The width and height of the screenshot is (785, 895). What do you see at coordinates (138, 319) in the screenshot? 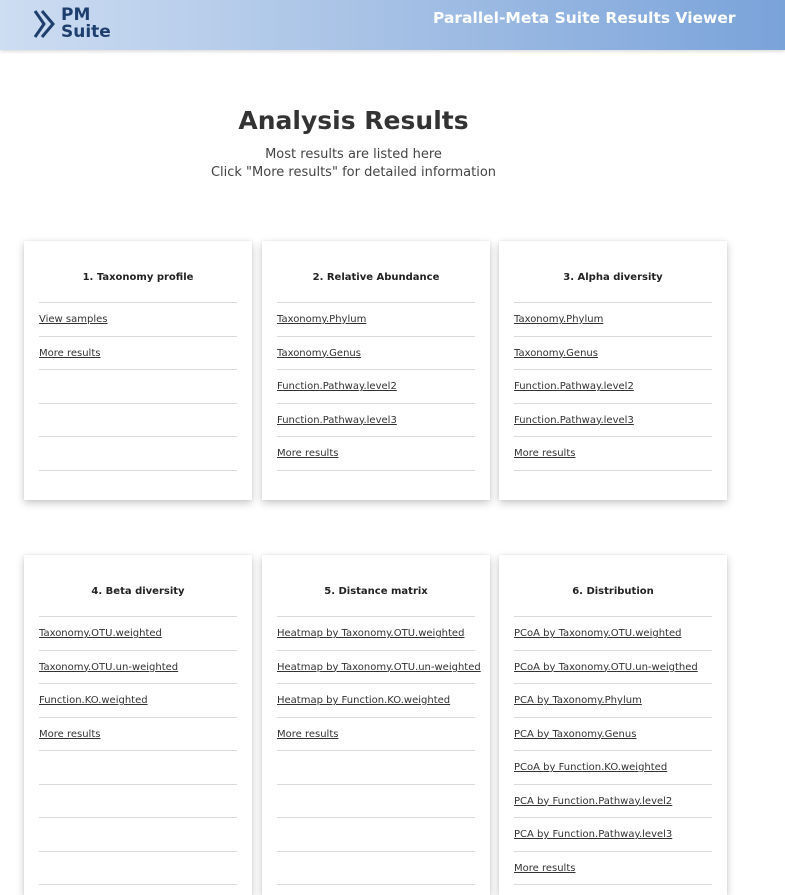
I see `list-item: View samples` at bounding box center [138, 319].